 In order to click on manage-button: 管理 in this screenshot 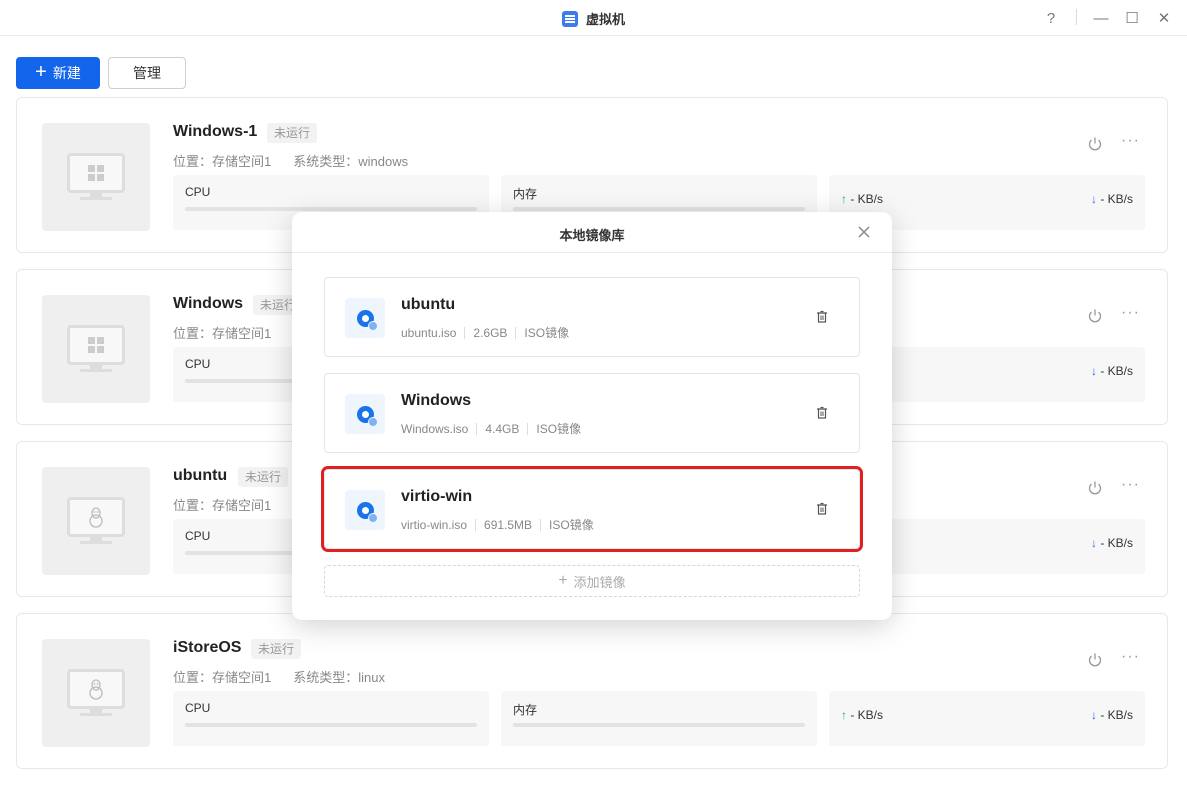, I will do `click(147, 73)`.